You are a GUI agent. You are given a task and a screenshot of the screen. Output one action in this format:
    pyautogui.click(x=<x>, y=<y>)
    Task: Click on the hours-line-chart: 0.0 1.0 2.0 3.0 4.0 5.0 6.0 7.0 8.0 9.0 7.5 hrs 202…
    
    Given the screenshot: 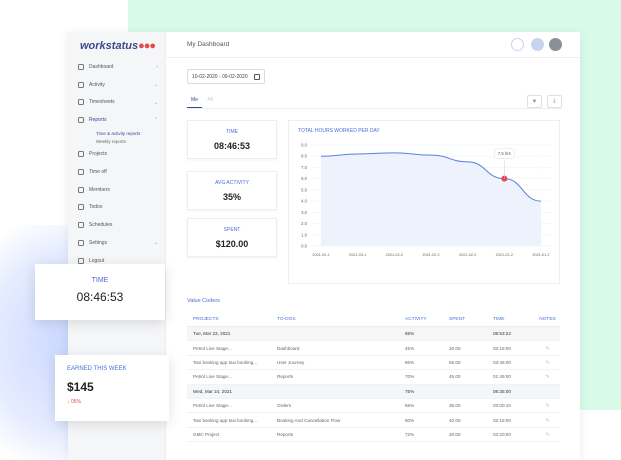 What is the action you would take?
    pyautogui.click(x=426, y=200)
    